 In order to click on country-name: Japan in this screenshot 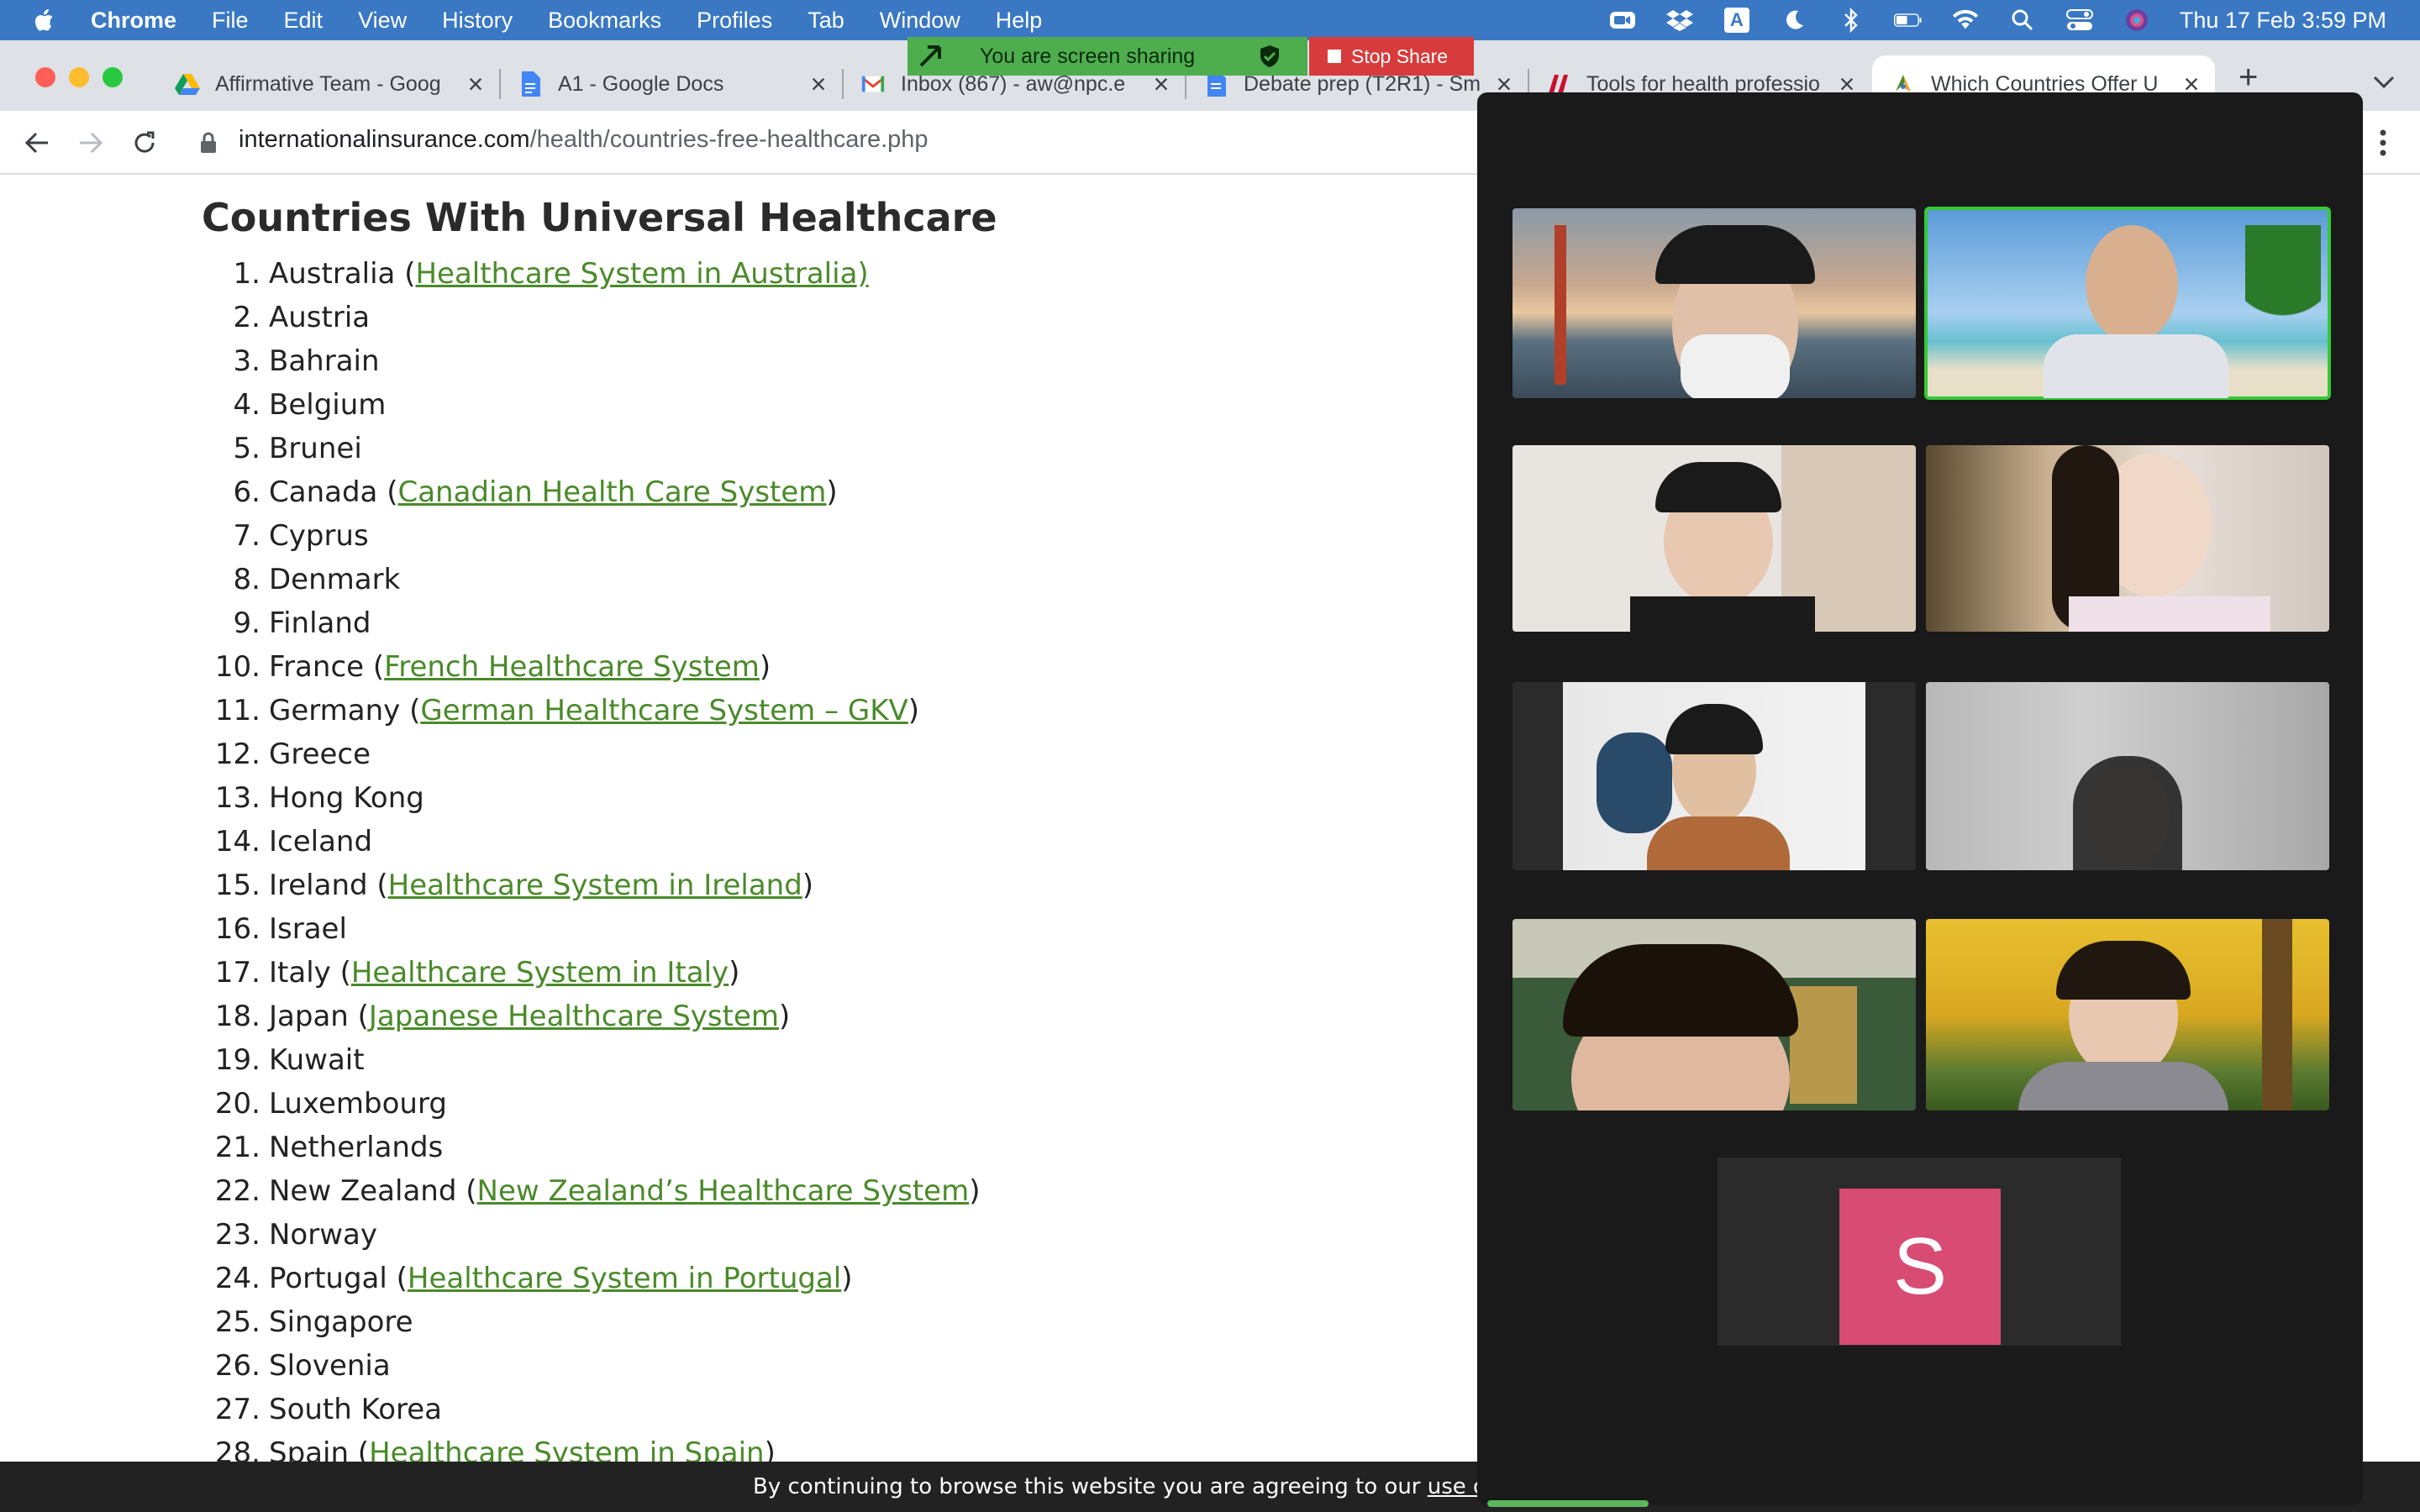, I will do `click(309, 1016)`.